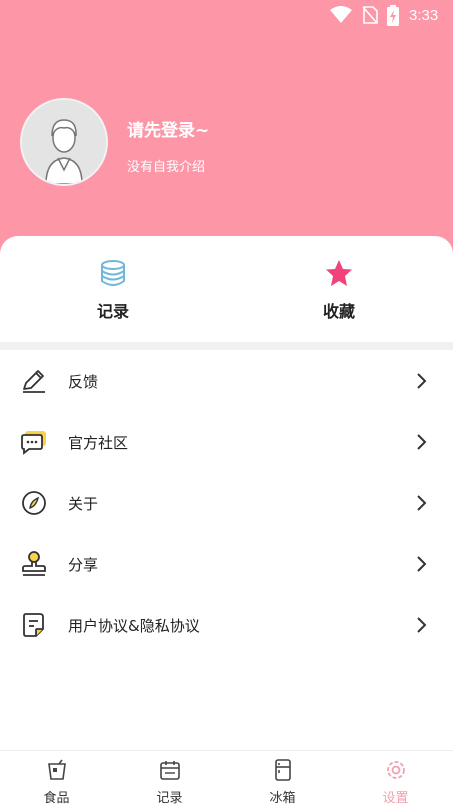 Image resolution: width=453 pixels, height=812 pixels. Describe the element at coordinates (395, 770) in the screenshot. I see `flower-gear-icon` at that location.